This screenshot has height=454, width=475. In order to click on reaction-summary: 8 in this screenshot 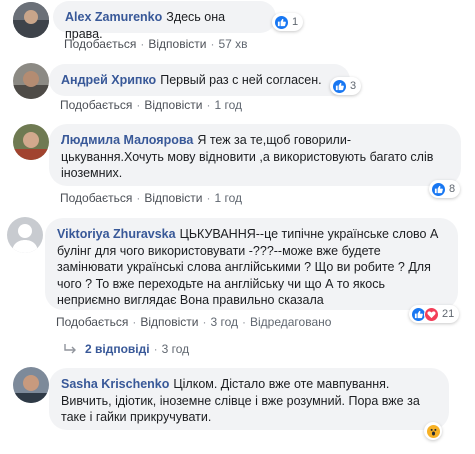, I will do `click(445, 189)`.